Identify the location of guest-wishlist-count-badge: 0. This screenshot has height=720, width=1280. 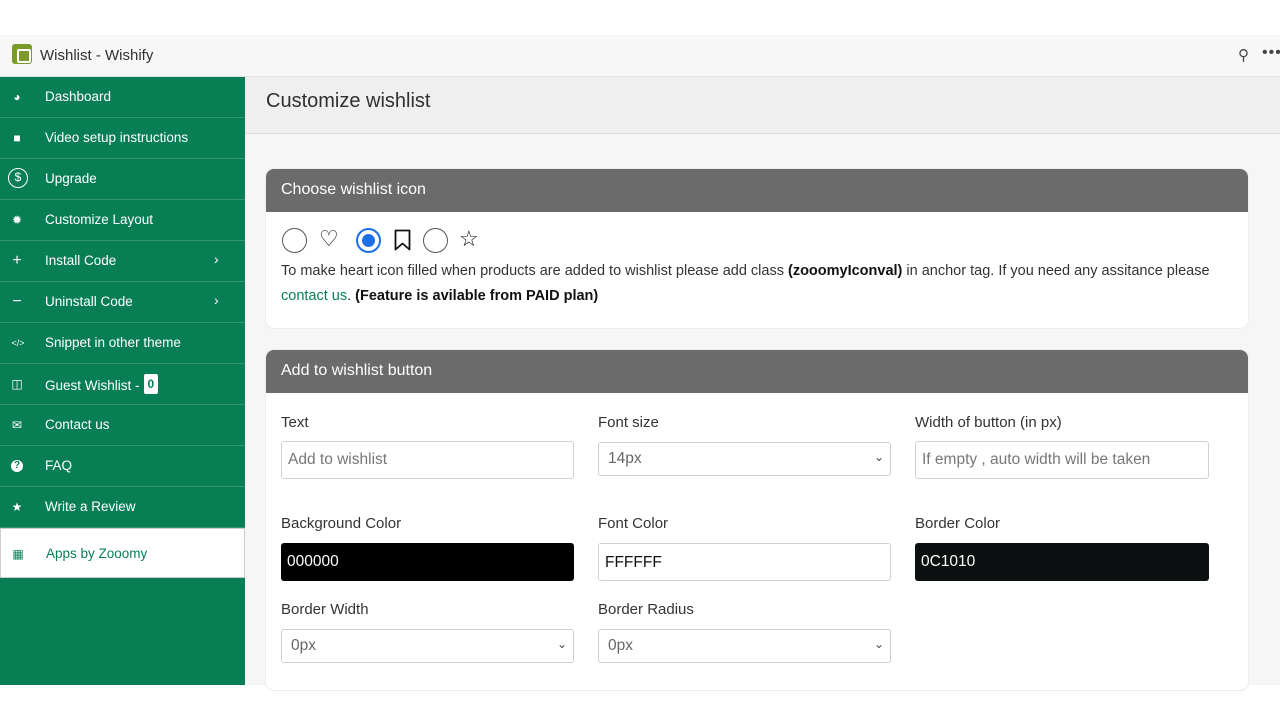
(151, 384).